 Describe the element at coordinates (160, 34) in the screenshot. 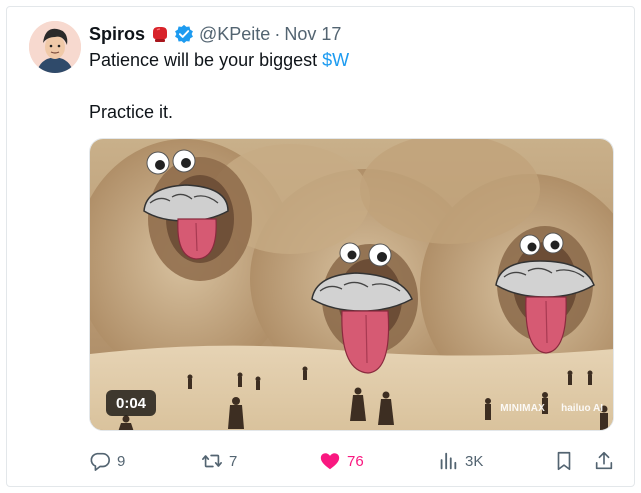

I see `boxing-glove-icon` at that location.